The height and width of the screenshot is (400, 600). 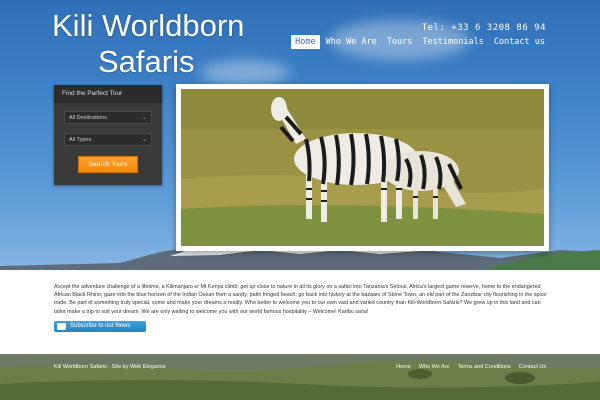 What do you see at coordinates (146, 61) in the screenshot?
I see `logo-line2: Safaris` at bounding box center [146, 61].